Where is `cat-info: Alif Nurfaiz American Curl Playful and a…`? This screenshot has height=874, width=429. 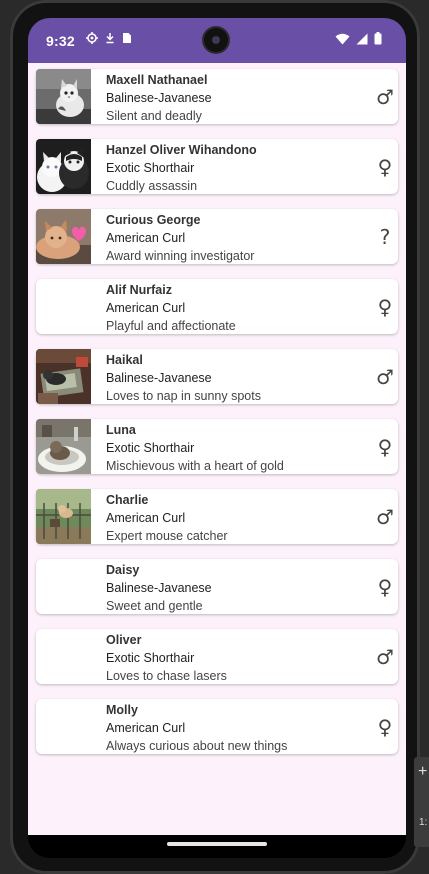 cat-info: Alif Nurfaiz American Curl Playful and a… is located at coordinates (236, 308).